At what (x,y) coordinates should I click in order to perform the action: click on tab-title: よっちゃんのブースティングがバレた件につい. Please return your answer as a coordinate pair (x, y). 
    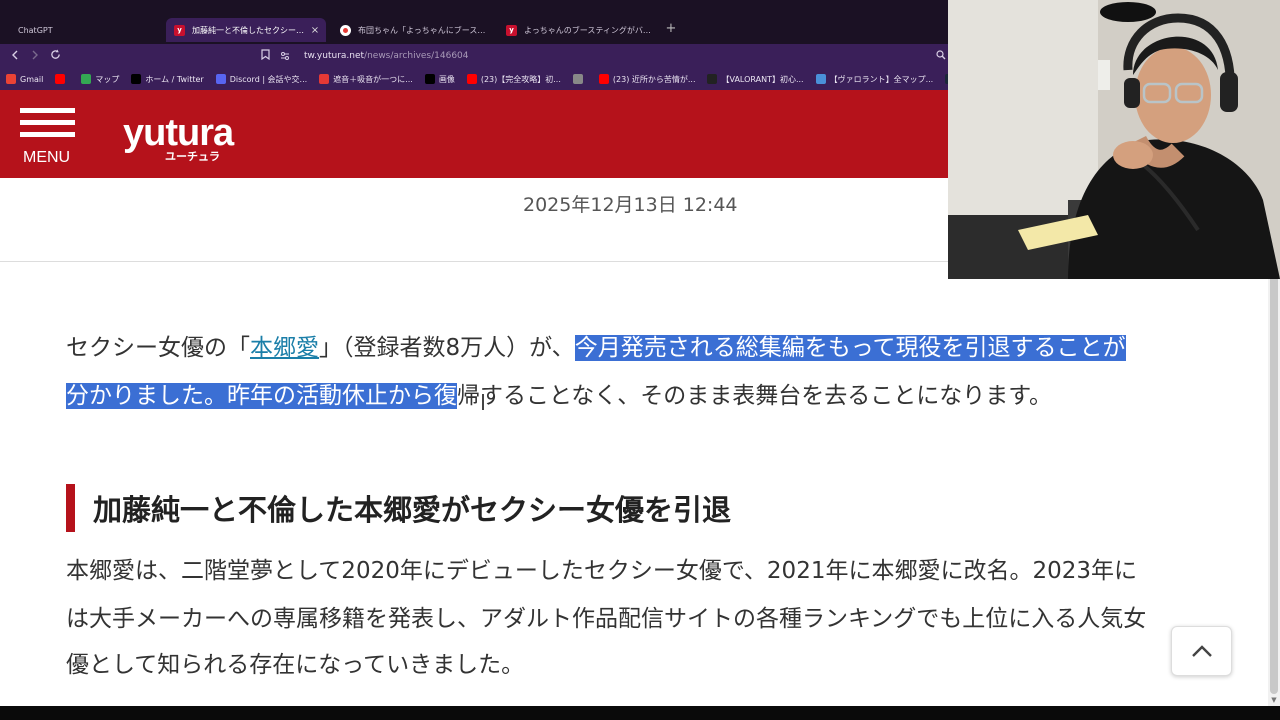
    Looking at the image, I should click on (591, 30).